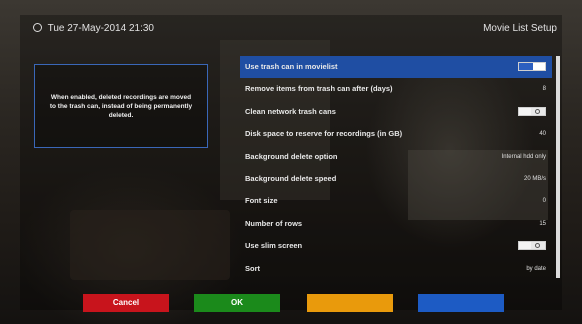 Image resolution: width=582 pixels, height=324 pixels. I want to click on setting-value: by date, so click(536, 268).